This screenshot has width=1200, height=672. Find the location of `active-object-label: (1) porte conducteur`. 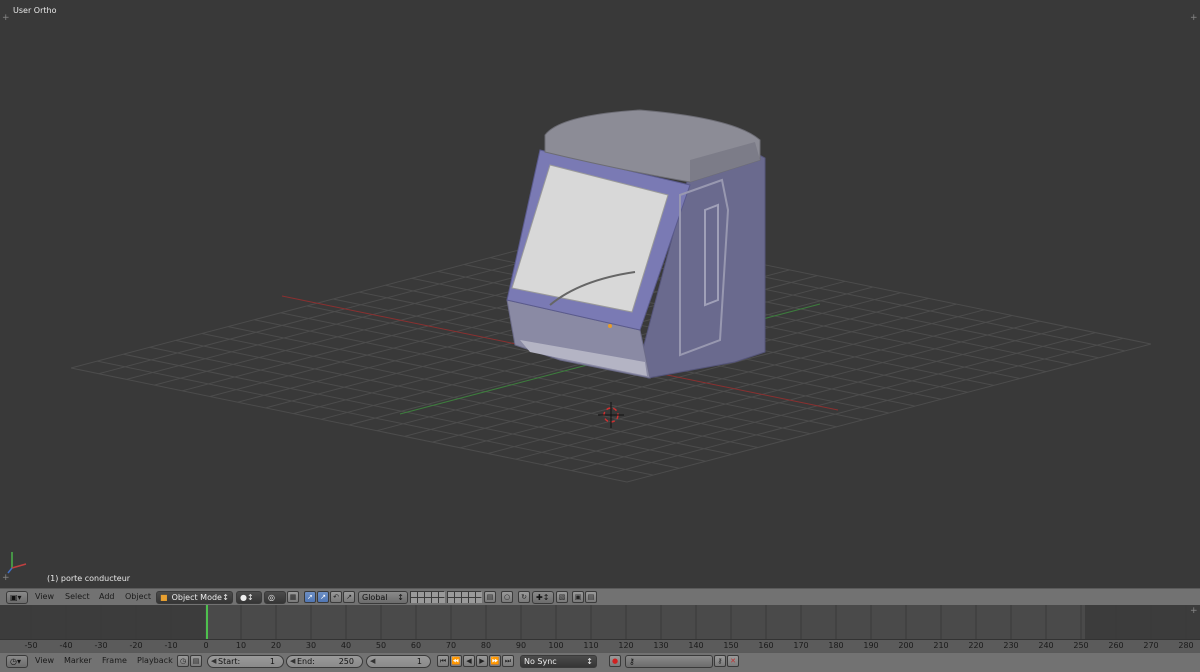

active-object-label: (1) porte conducteur is located at coordinates (89, 578).